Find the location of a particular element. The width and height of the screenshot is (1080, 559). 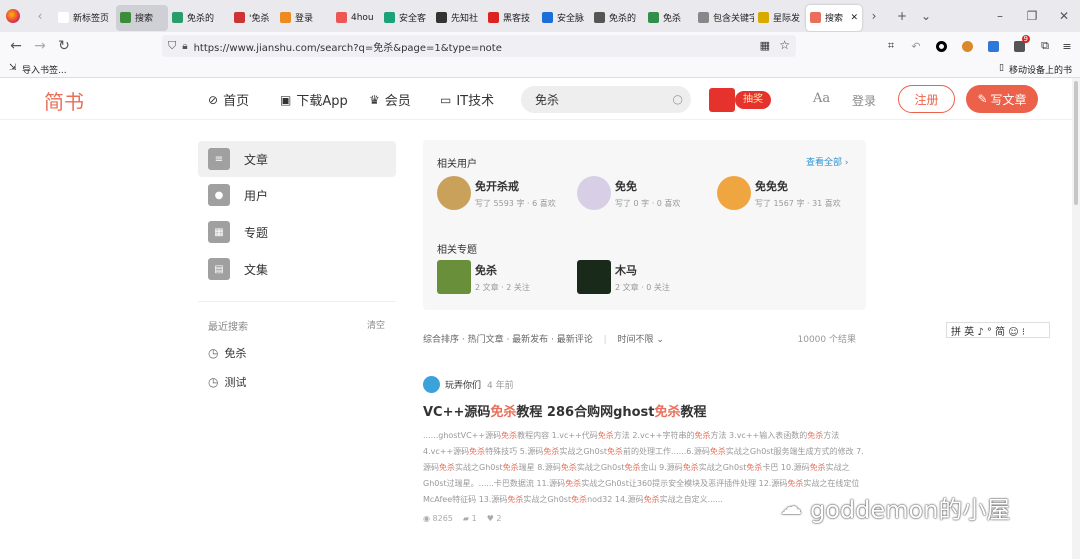

article-author: 玩弄你们 4 年前 is located at coordinates (644, 384).